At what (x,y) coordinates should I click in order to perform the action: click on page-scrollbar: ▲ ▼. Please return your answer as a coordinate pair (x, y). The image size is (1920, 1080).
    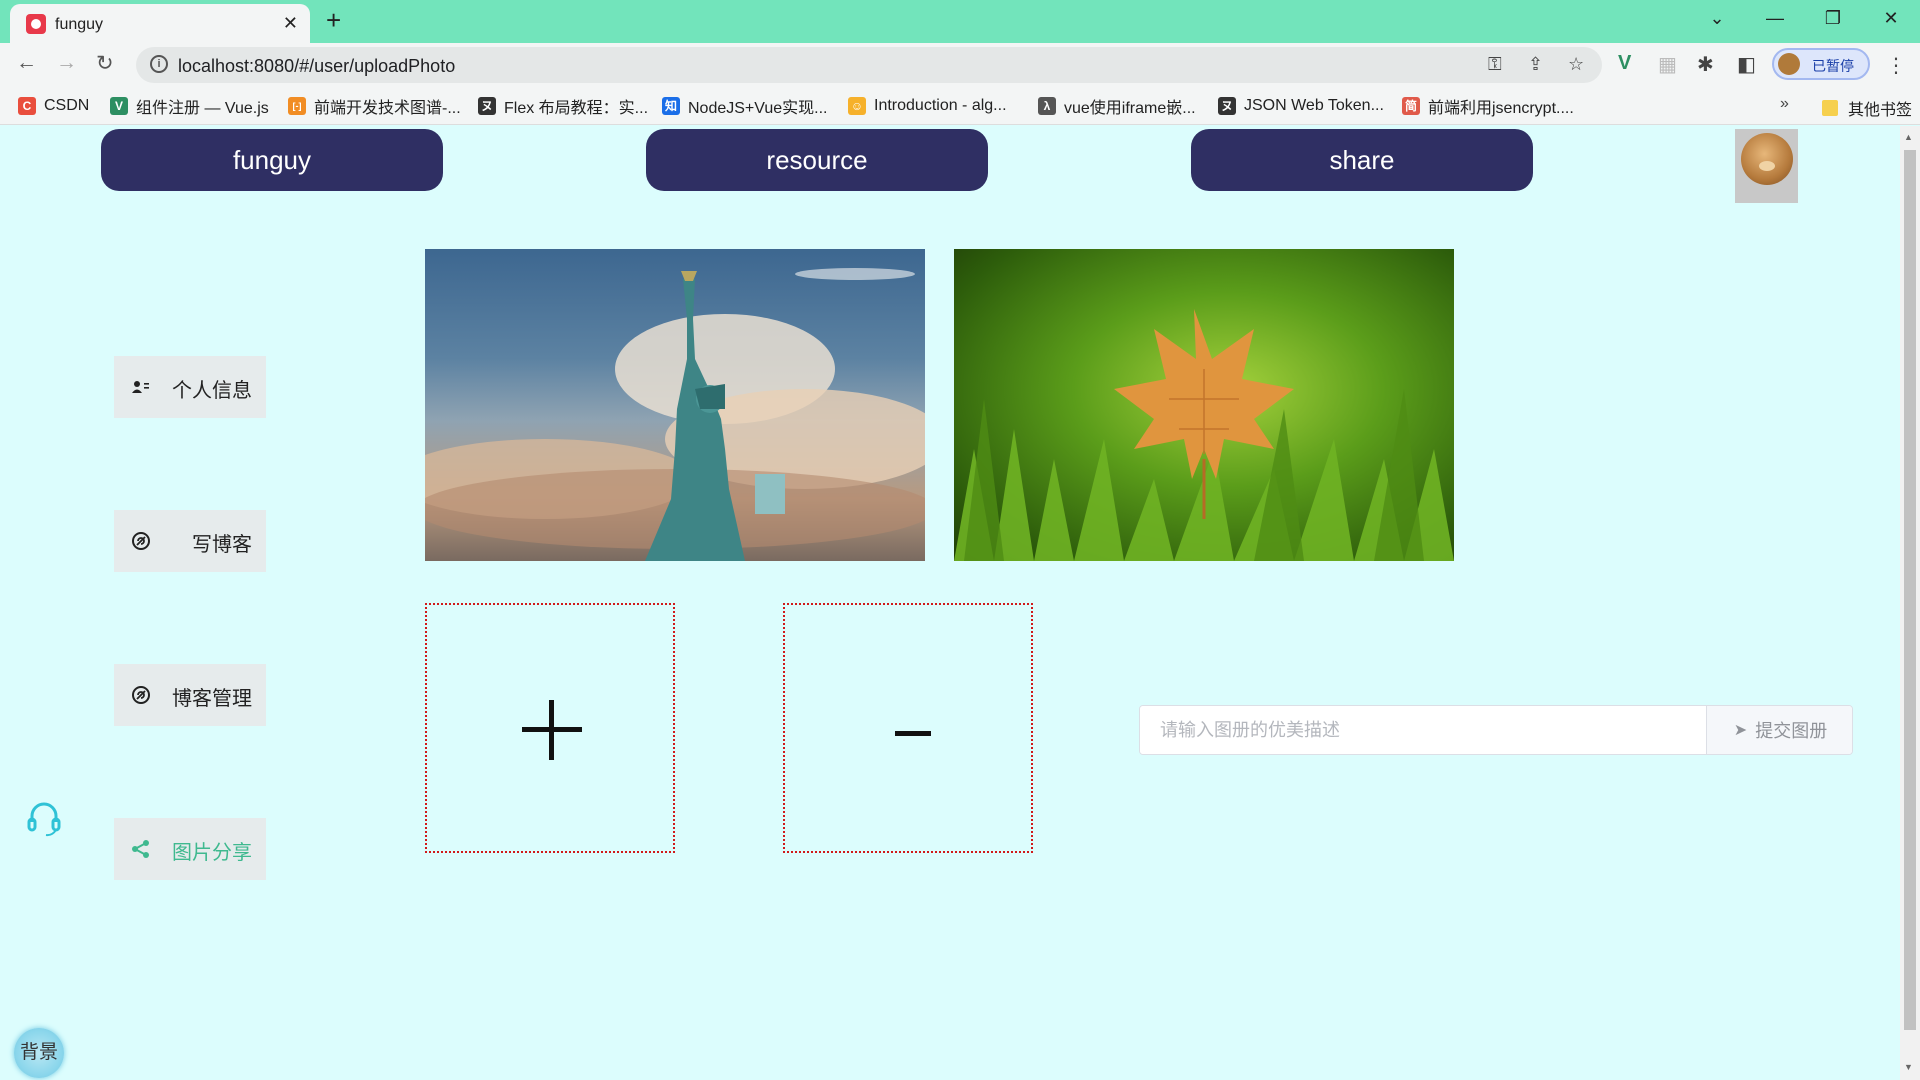
    Looking at the image, I should click on (1910, 603).